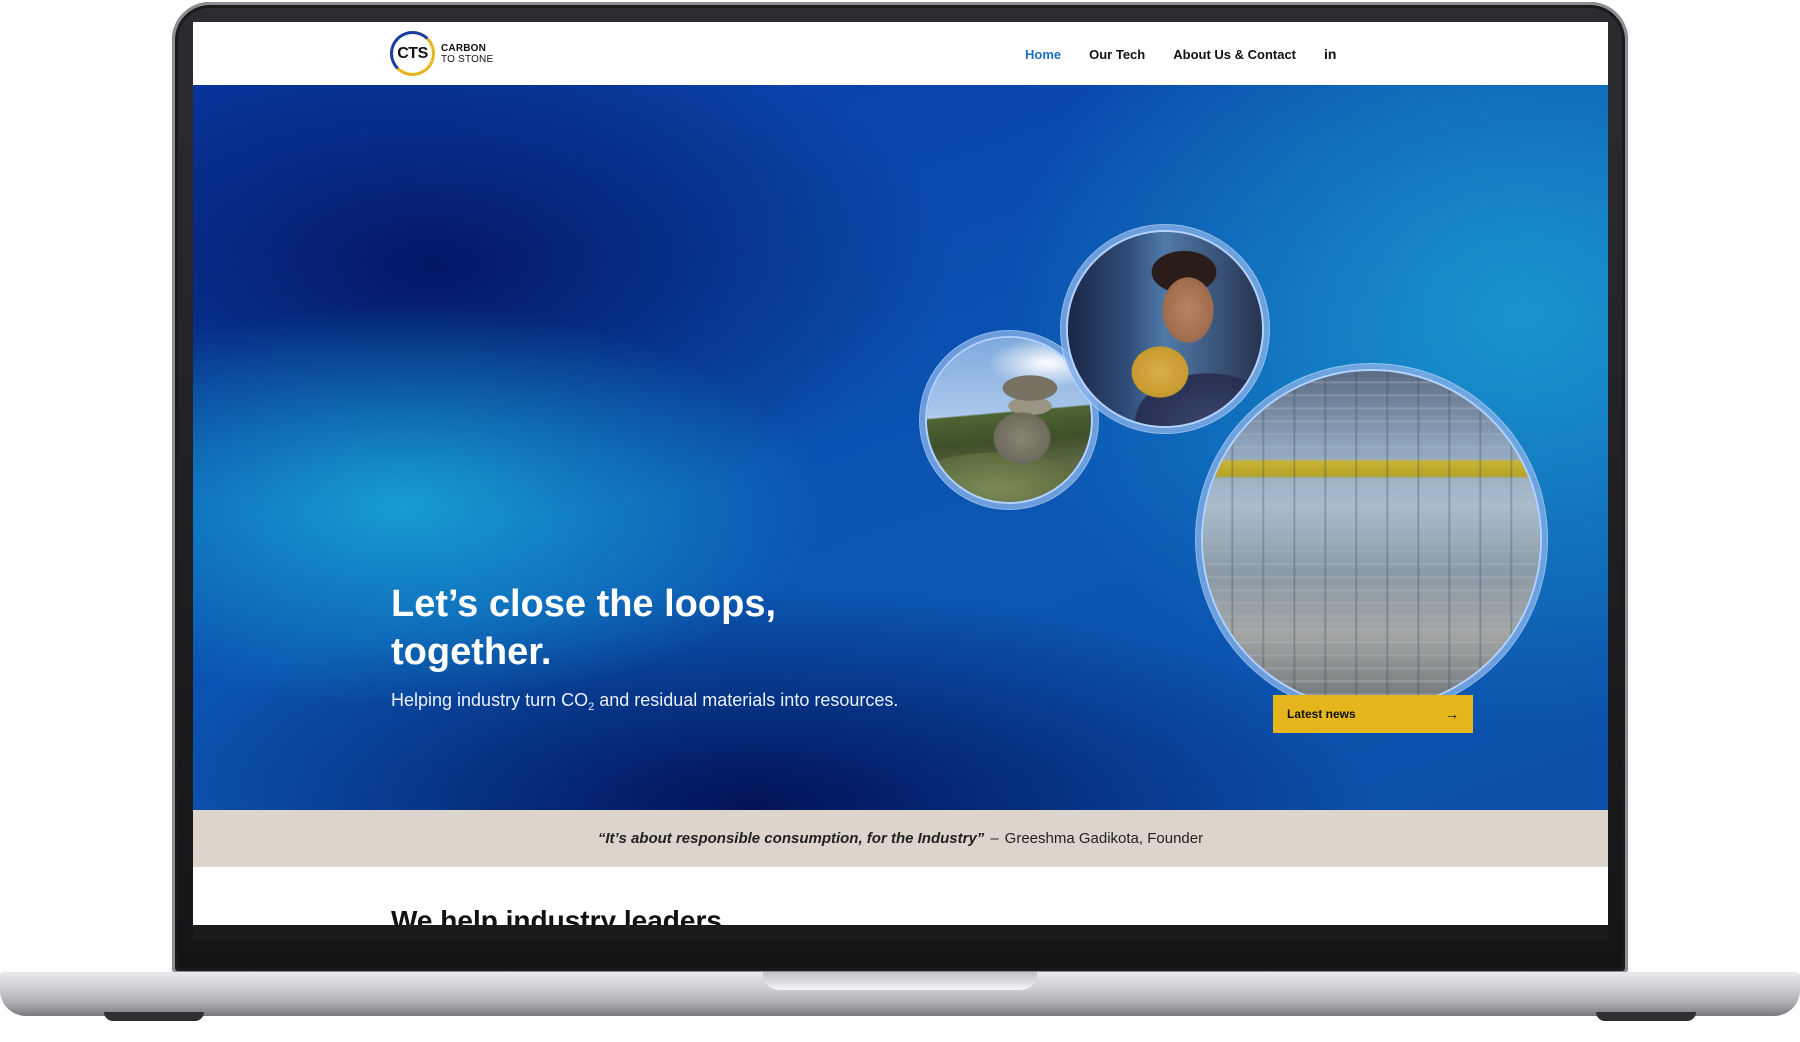 Image resolution: width=1800 pixels, height=1042 pixels. I want to click on logo-wordmark: CARBON TO STONE, so click(467, 54).